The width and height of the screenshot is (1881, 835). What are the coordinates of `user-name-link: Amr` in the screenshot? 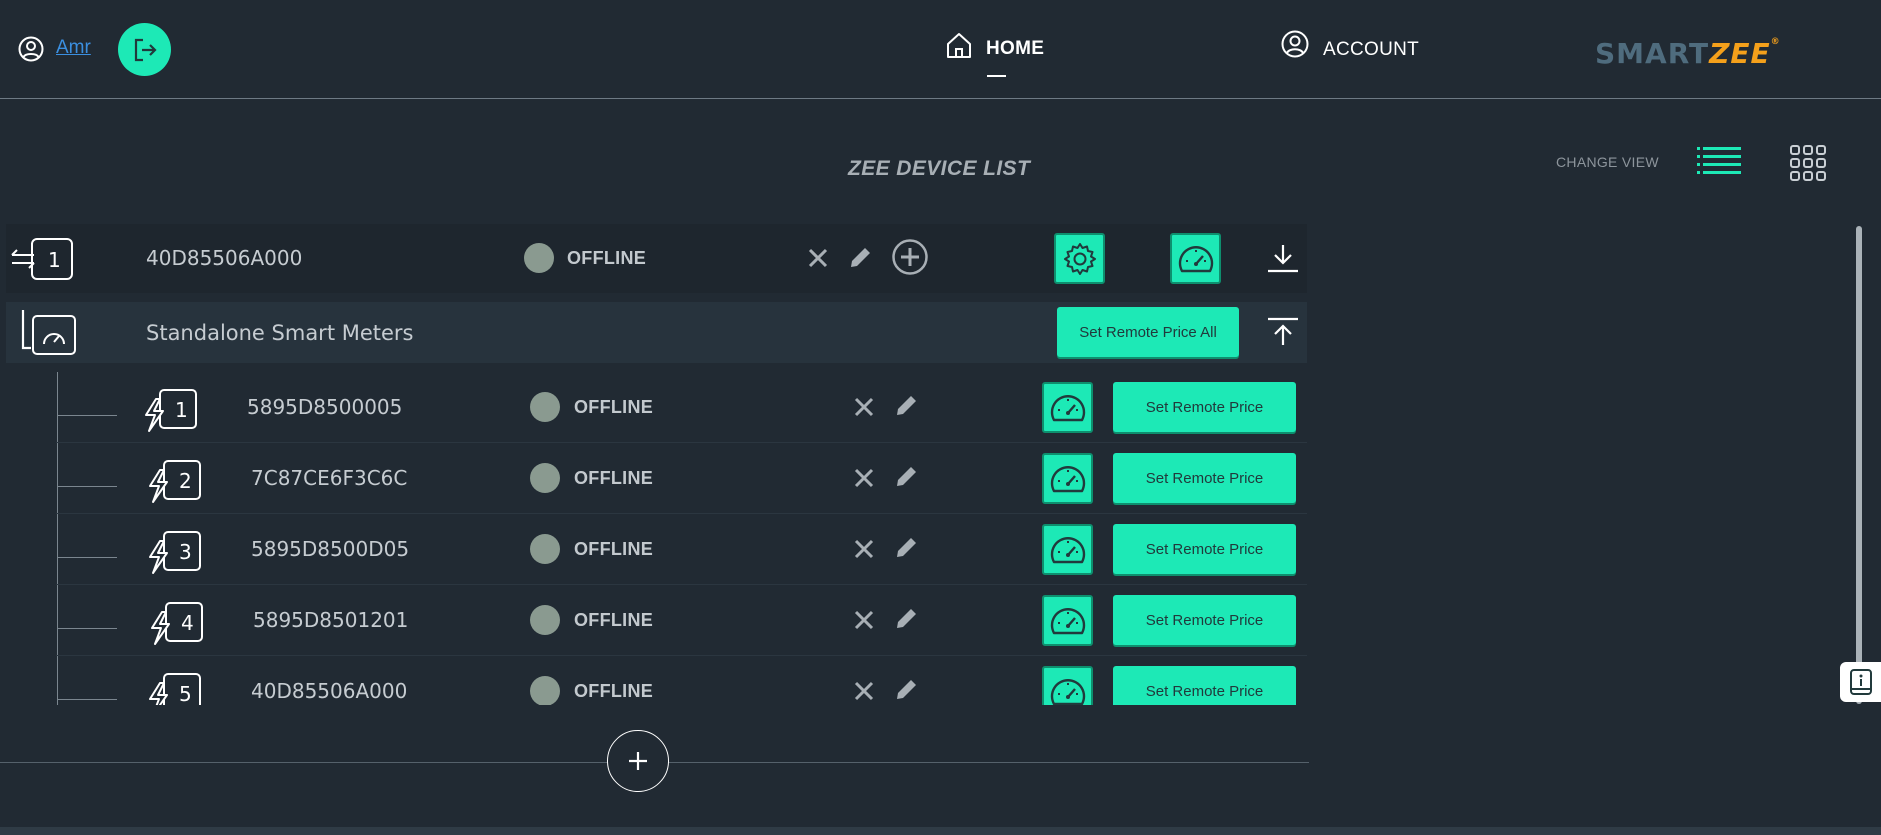 It's located at (73, 48).